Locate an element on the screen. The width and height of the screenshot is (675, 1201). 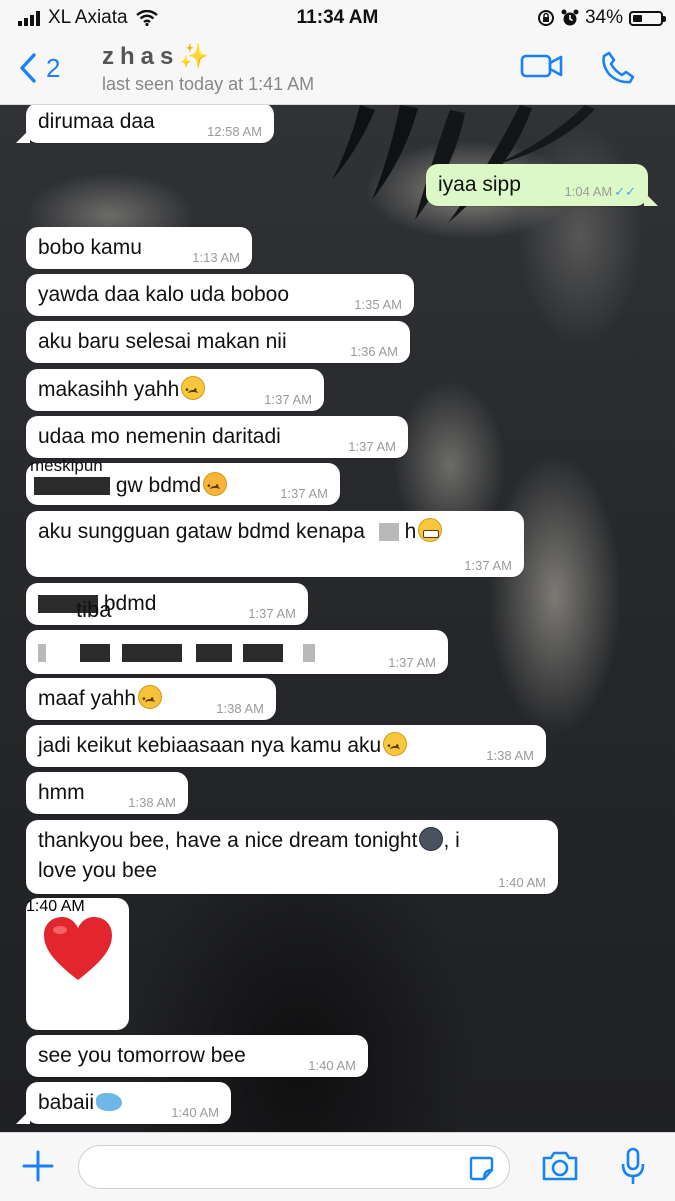
unread-count: 2 is located at coordinates (53, 67).